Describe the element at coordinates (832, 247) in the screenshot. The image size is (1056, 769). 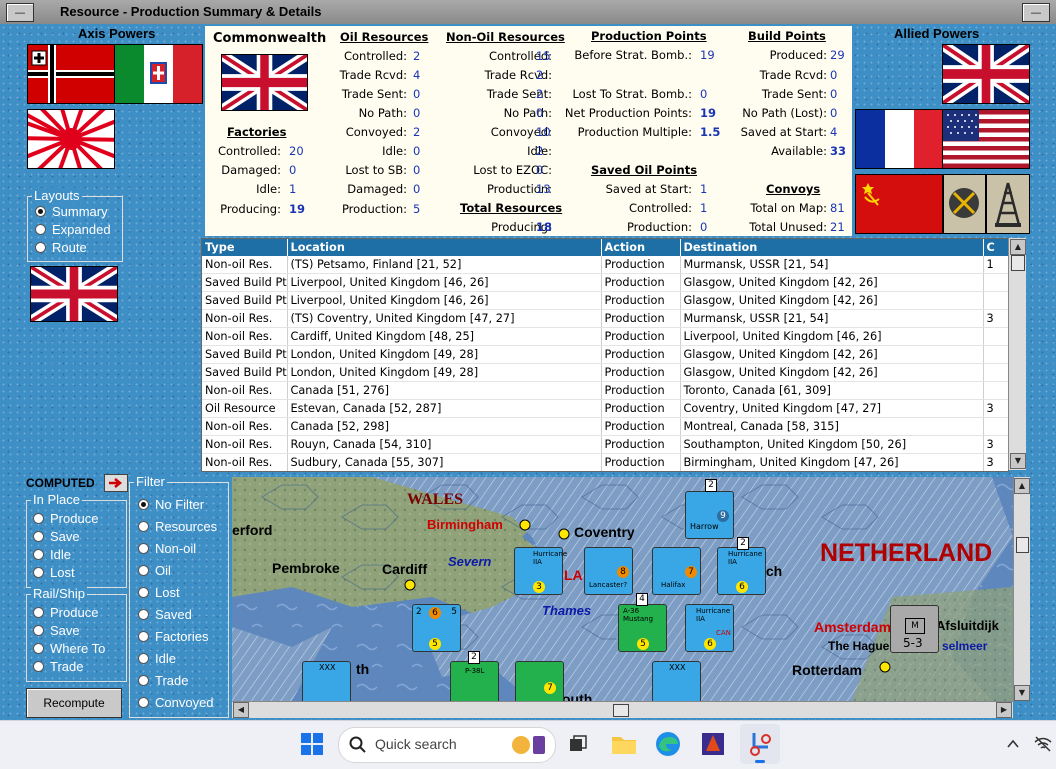
I see `destination-column-header: Destination` at that location.